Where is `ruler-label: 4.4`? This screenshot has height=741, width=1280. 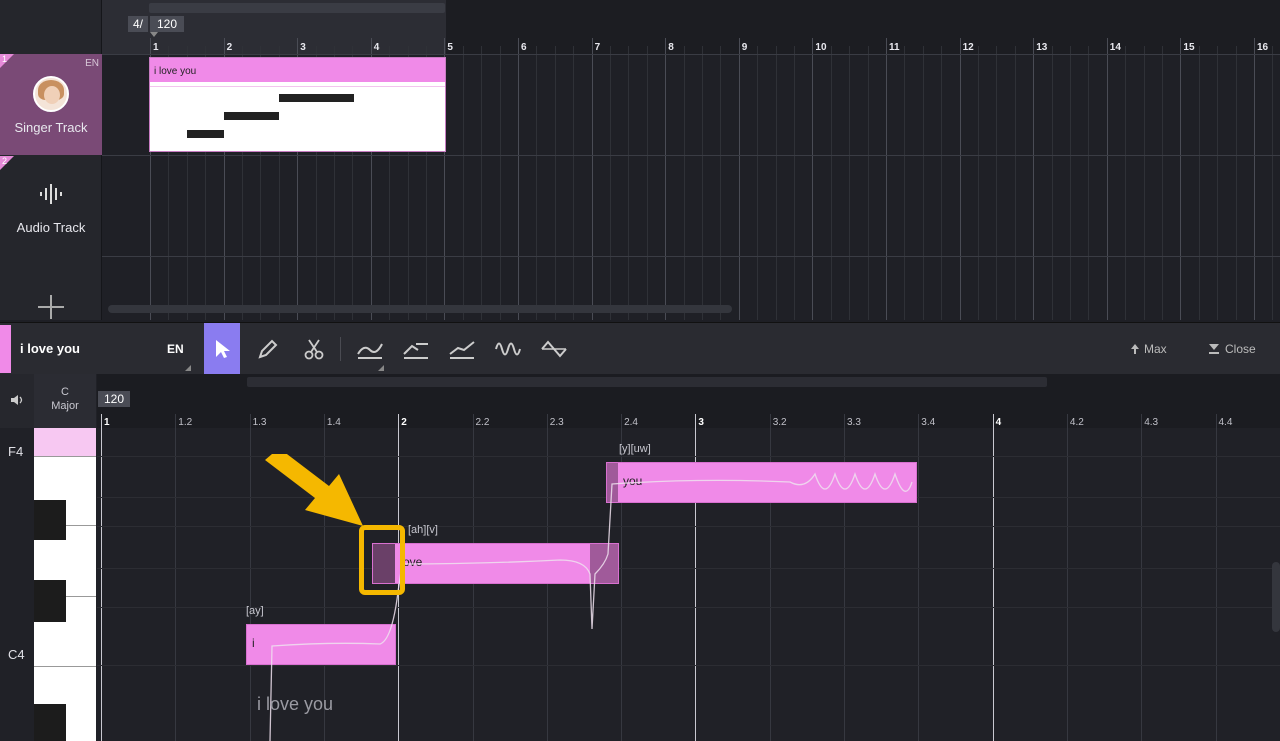 ruler-label: 4.4 is located at coordinates (1226, 422).